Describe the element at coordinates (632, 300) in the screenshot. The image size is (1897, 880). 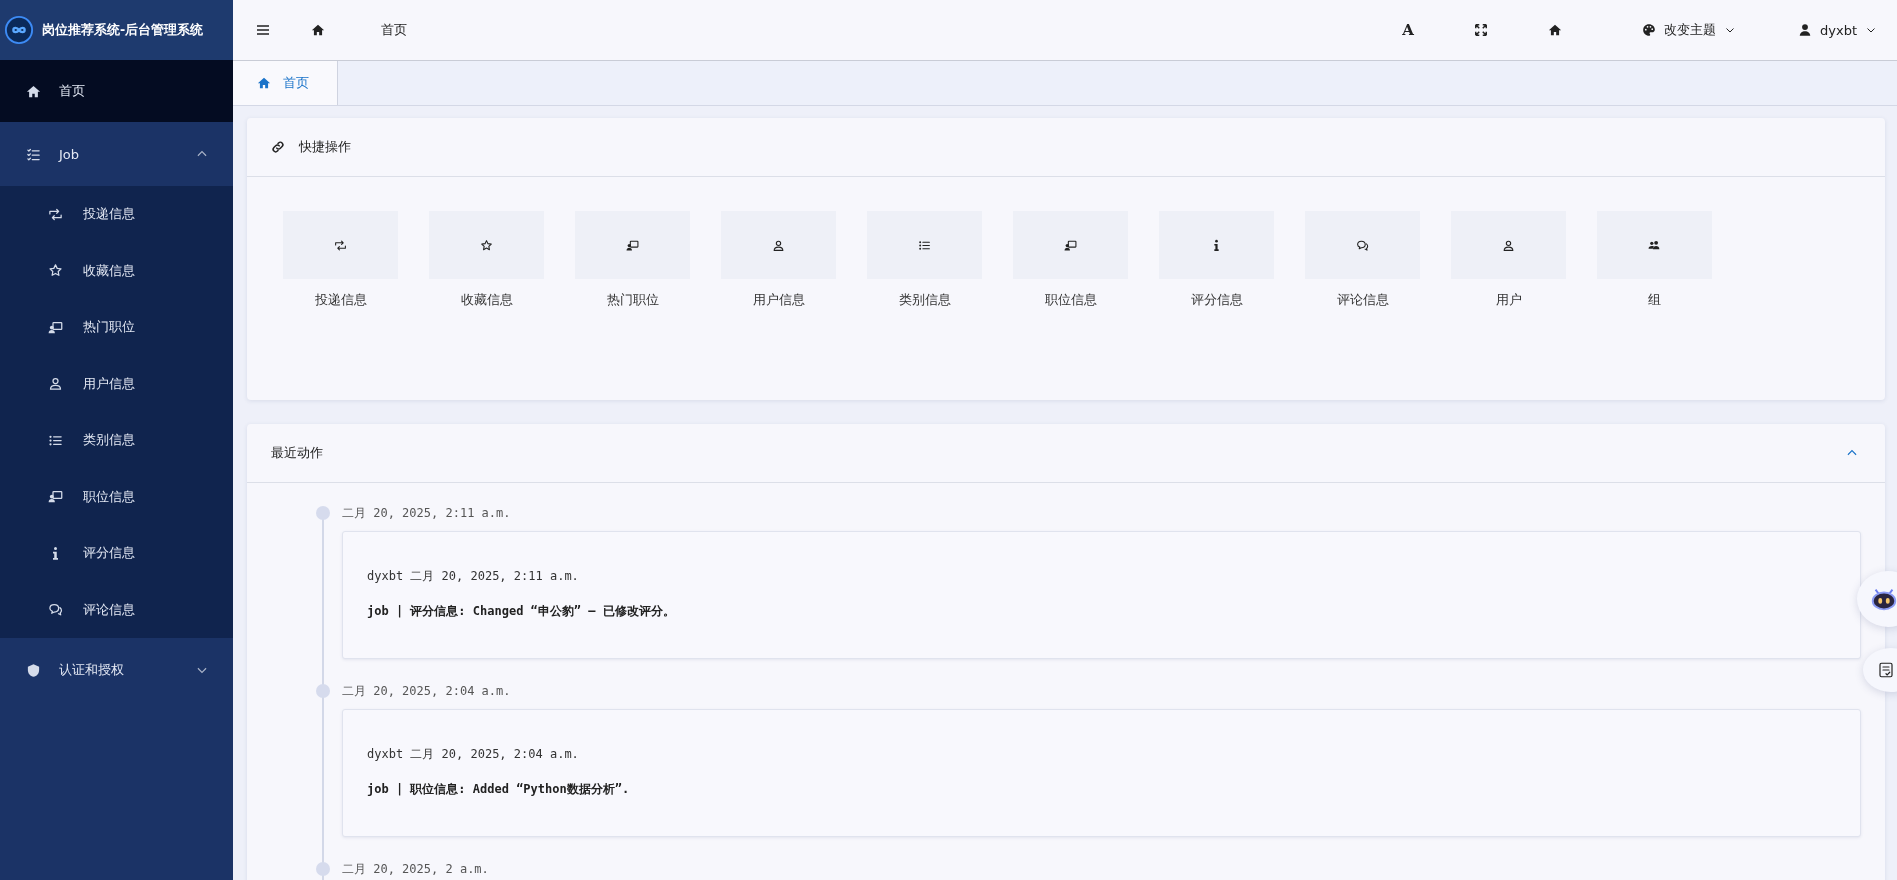
I see `shortcut-label: 热门职位` at that location.